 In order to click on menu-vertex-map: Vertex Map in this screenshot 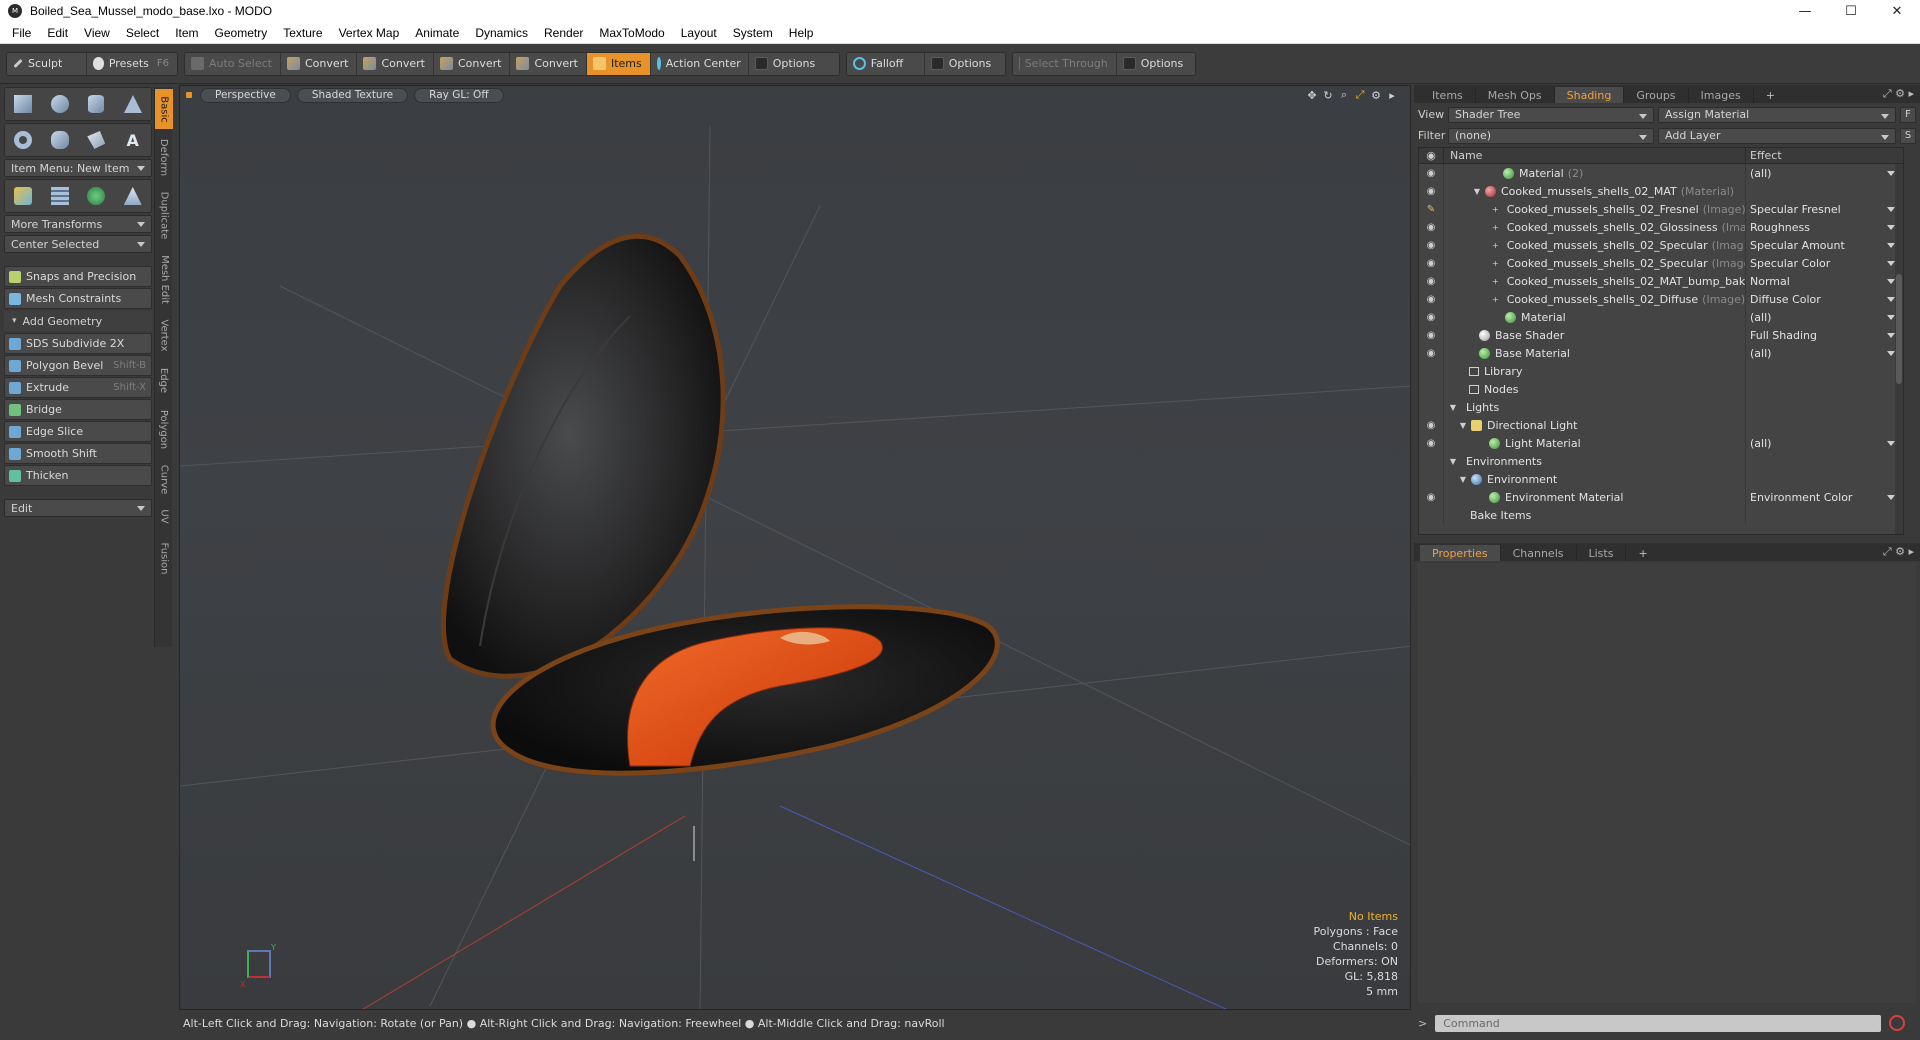, I will do `click(369, 33)`.